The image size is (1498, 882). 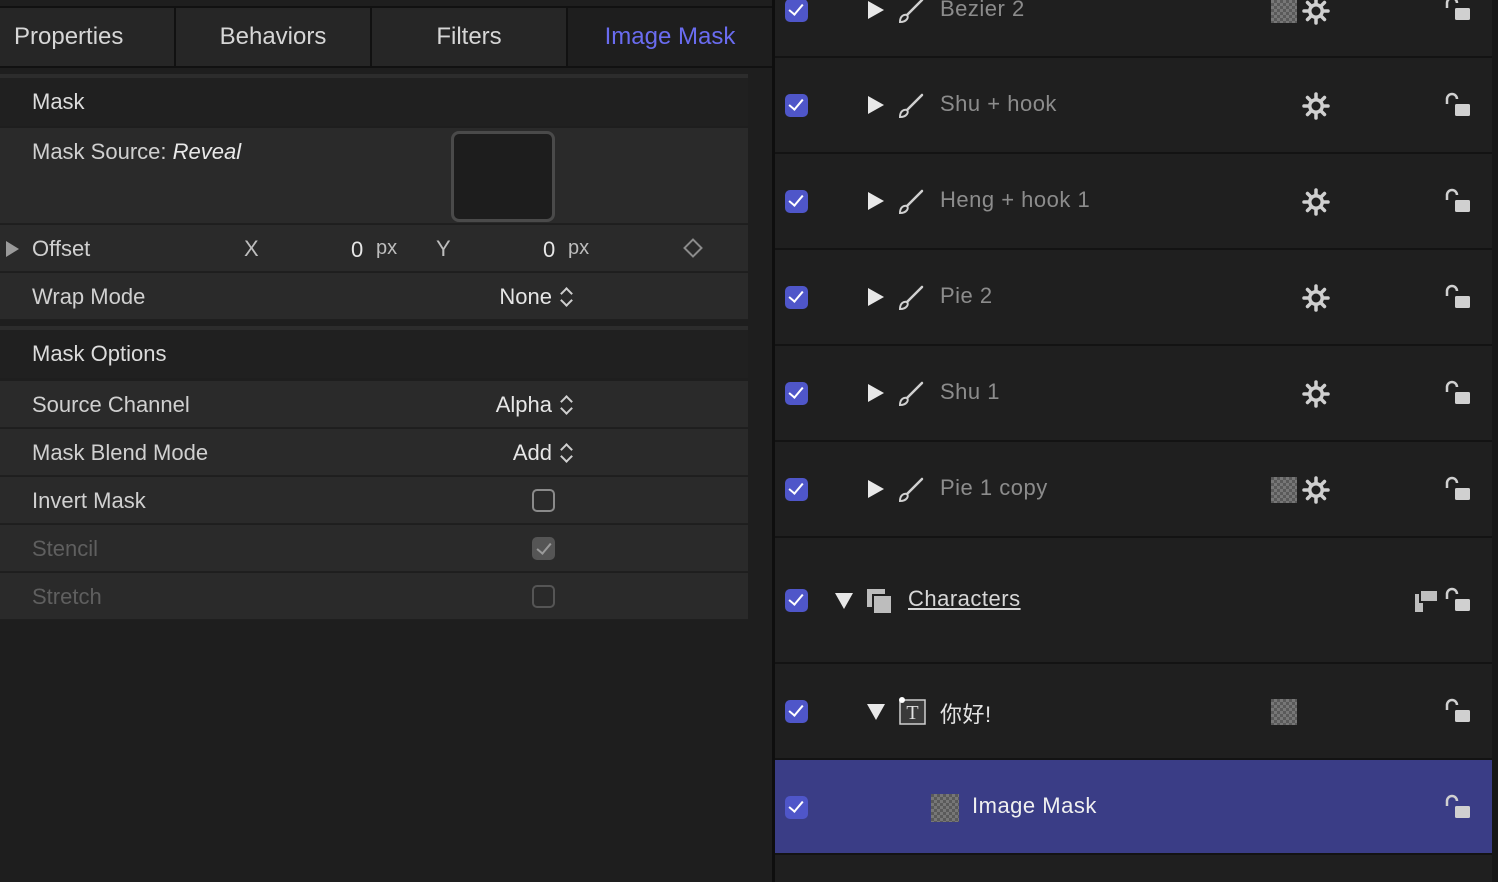 What do you see at coordinates (357, 249) in the screenshot?
I see `offset-x-value: 0` at bounding box center [357, 249].